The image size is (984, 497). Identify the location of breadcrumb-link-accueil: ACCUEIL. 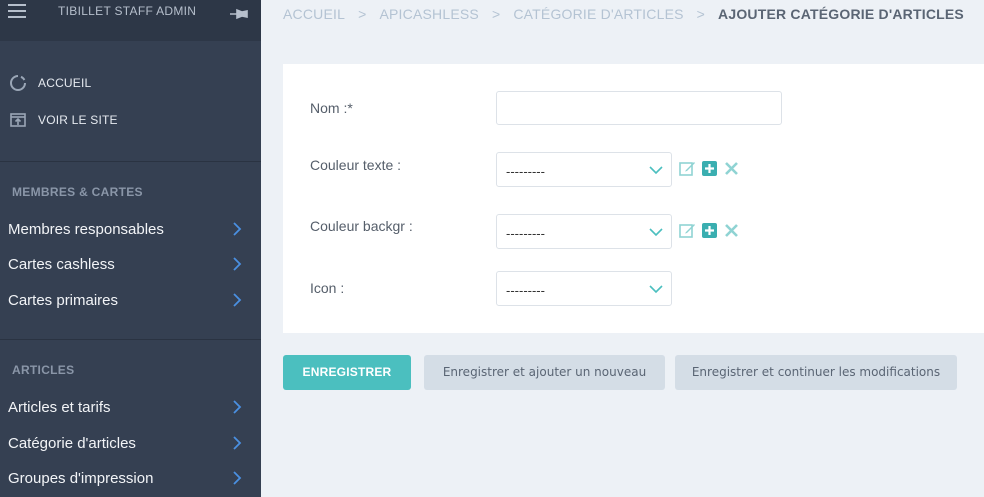
(314, 14).